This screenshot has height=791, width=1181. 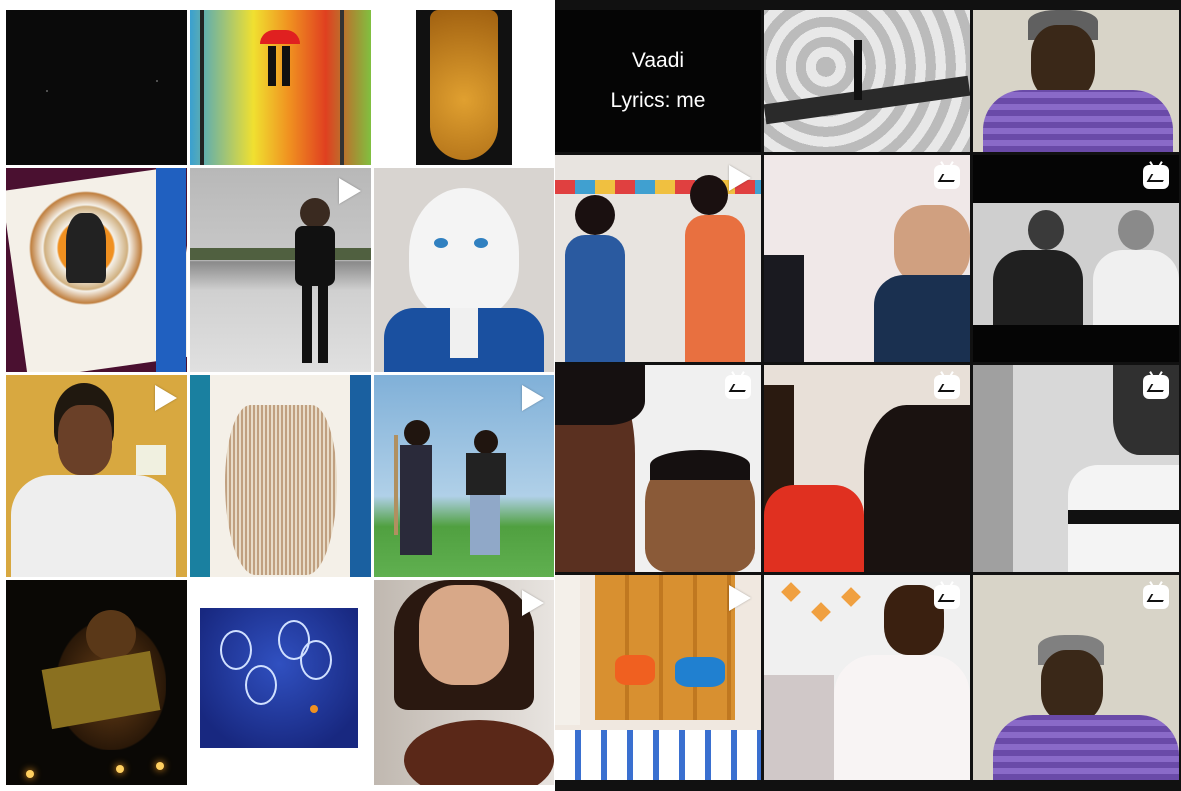 I want to click on boy-striped-shirt-igtv-thumbnail, so click(x=1076, y=468).